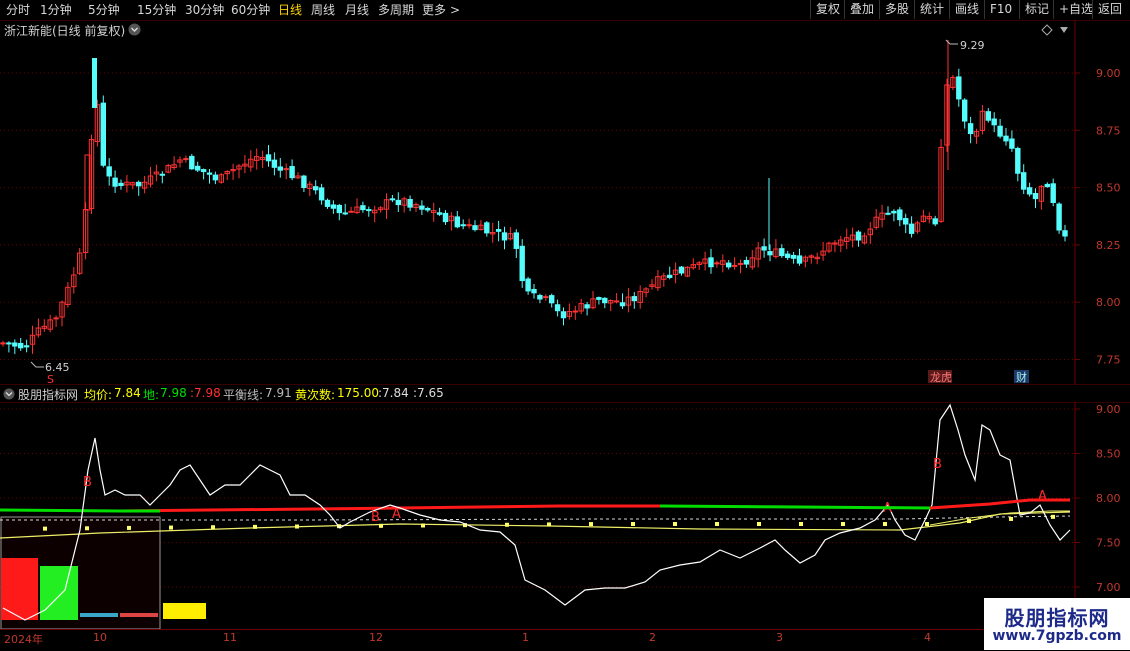  What do you see at coordinates (100, 637) in the screenshot?
I see `xaxis-oct: 10` at bounding box center [100, 637].